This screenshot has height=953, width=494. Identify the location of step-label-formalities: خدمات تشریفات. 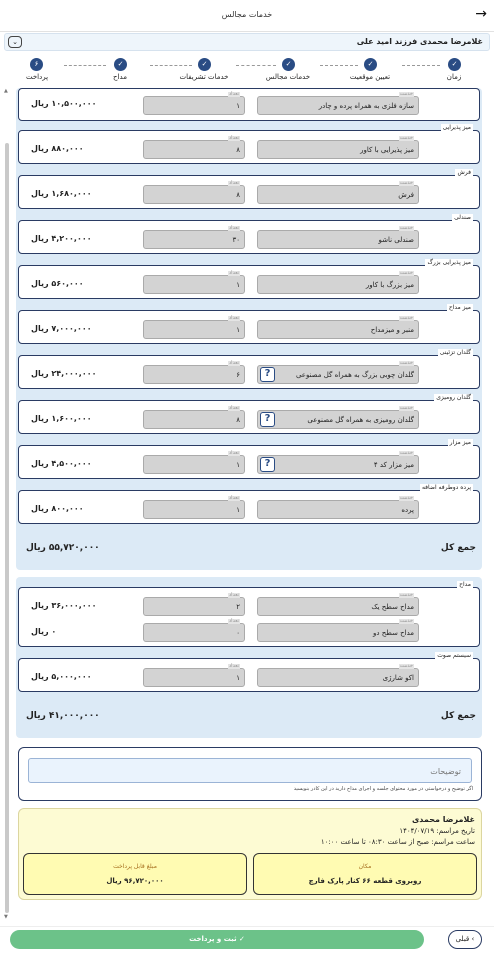
(204, 77).